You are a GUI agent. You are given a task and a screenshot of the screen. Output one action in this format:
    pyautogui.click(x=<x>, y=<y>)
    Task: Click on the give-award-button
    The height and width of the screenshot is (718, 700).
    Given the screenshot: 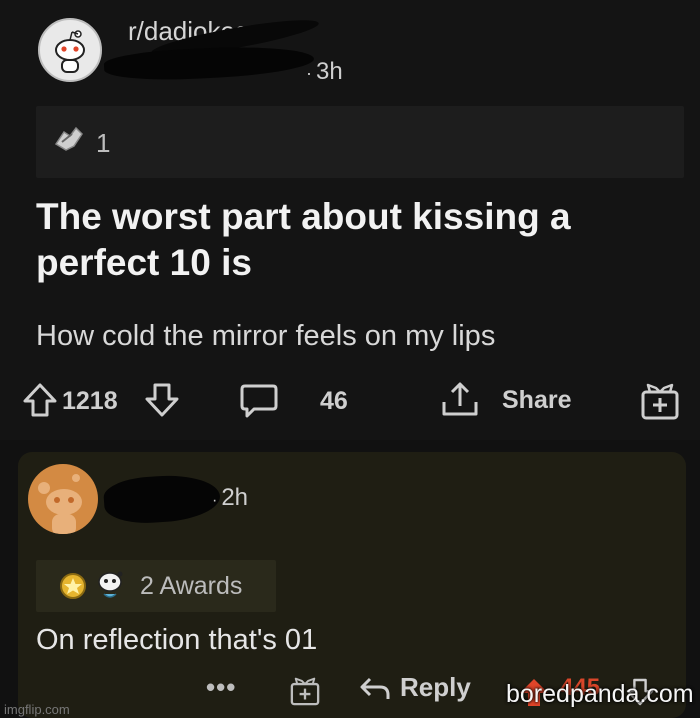 What is the action you would take?
    pyautogui.click(x=660, y=401)
    